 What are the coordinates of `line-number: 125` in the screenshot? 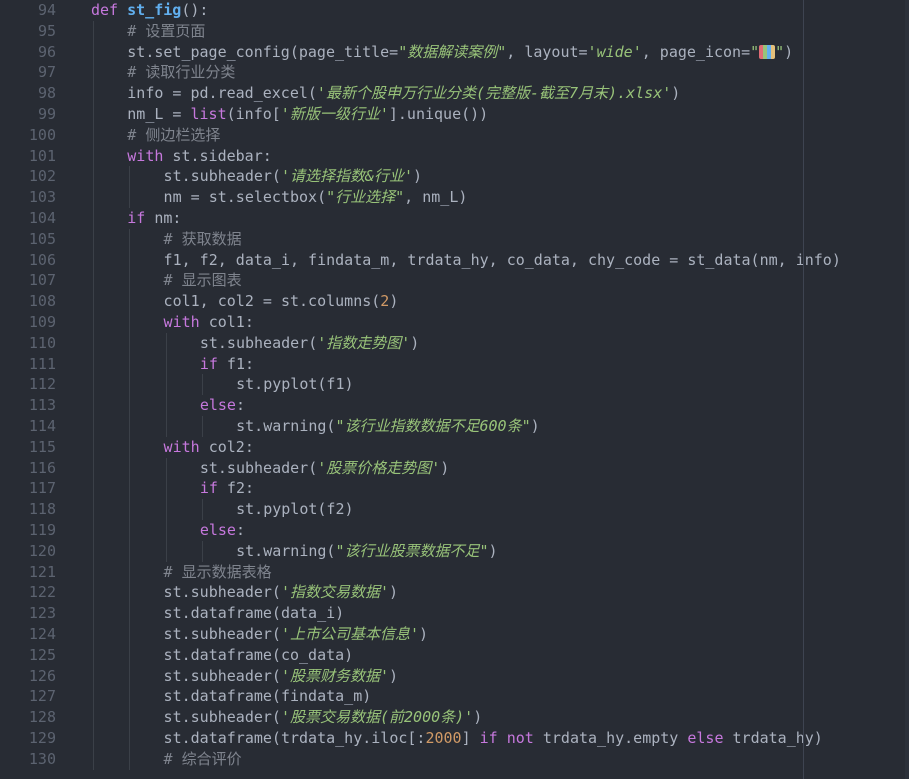 It's located at (42, 654).